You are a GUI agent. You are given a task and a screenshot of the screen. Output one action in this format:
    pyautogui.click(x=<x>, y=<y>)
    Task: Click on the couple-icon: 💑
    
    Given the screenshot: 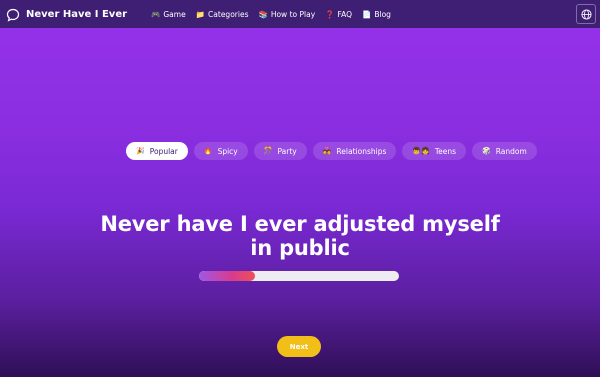 What is the action you would take?
    pyautogui.click(x=327, y=151)
    